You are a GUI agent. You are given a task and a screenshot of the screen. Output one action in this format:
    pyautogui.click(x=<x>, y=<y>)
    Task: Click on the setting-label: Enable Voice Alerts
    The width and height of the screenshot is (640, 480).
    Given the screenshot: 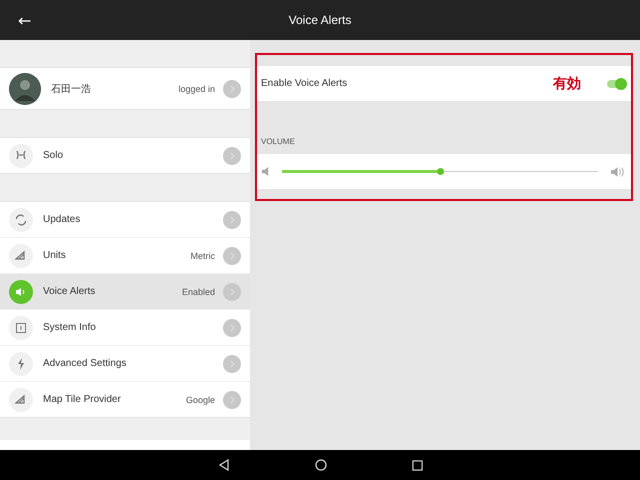 What is the action you would take?
    pyautogui.click(x=304, y=83)
    